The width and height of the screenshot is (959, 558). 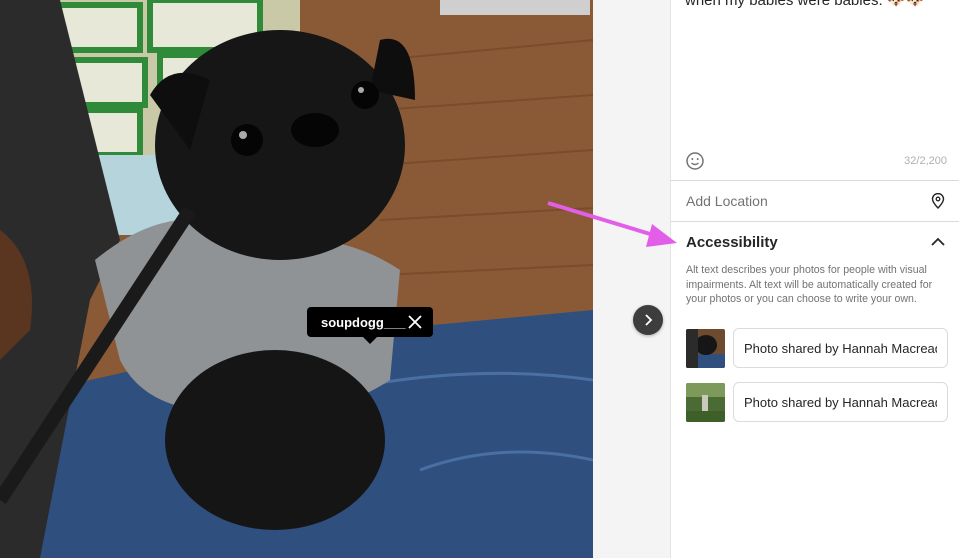 What do you see at coordinates (363, 322) in the screenshot?
I see `user-tag-label: soupdogg___` at bounding box center [363, 322].